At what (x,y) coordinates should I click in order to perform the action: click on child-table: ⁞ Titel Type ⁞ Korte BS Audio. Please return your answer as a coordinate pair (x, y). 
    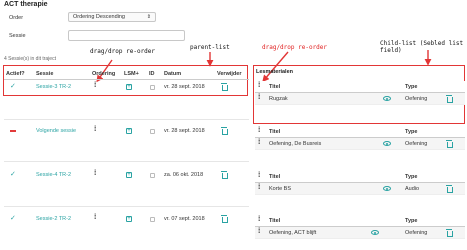
    Looking at the image, I should click on (360, 183).